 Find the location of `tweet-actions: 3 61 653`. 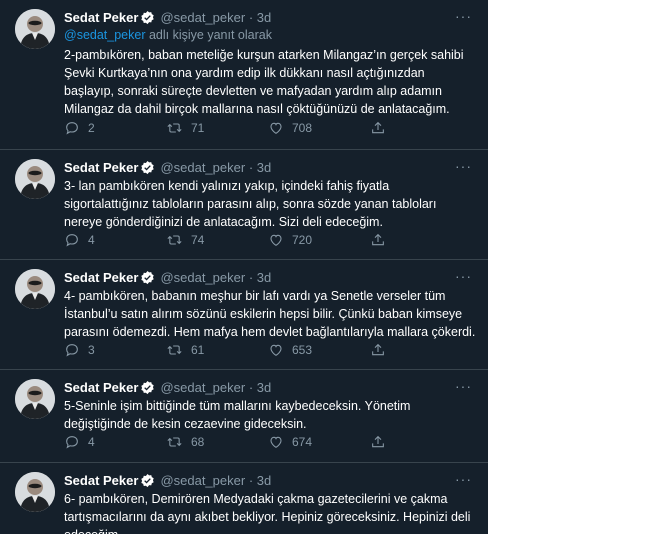

tweet-actions: 3 61 653 is located at coordinates (244, 350).